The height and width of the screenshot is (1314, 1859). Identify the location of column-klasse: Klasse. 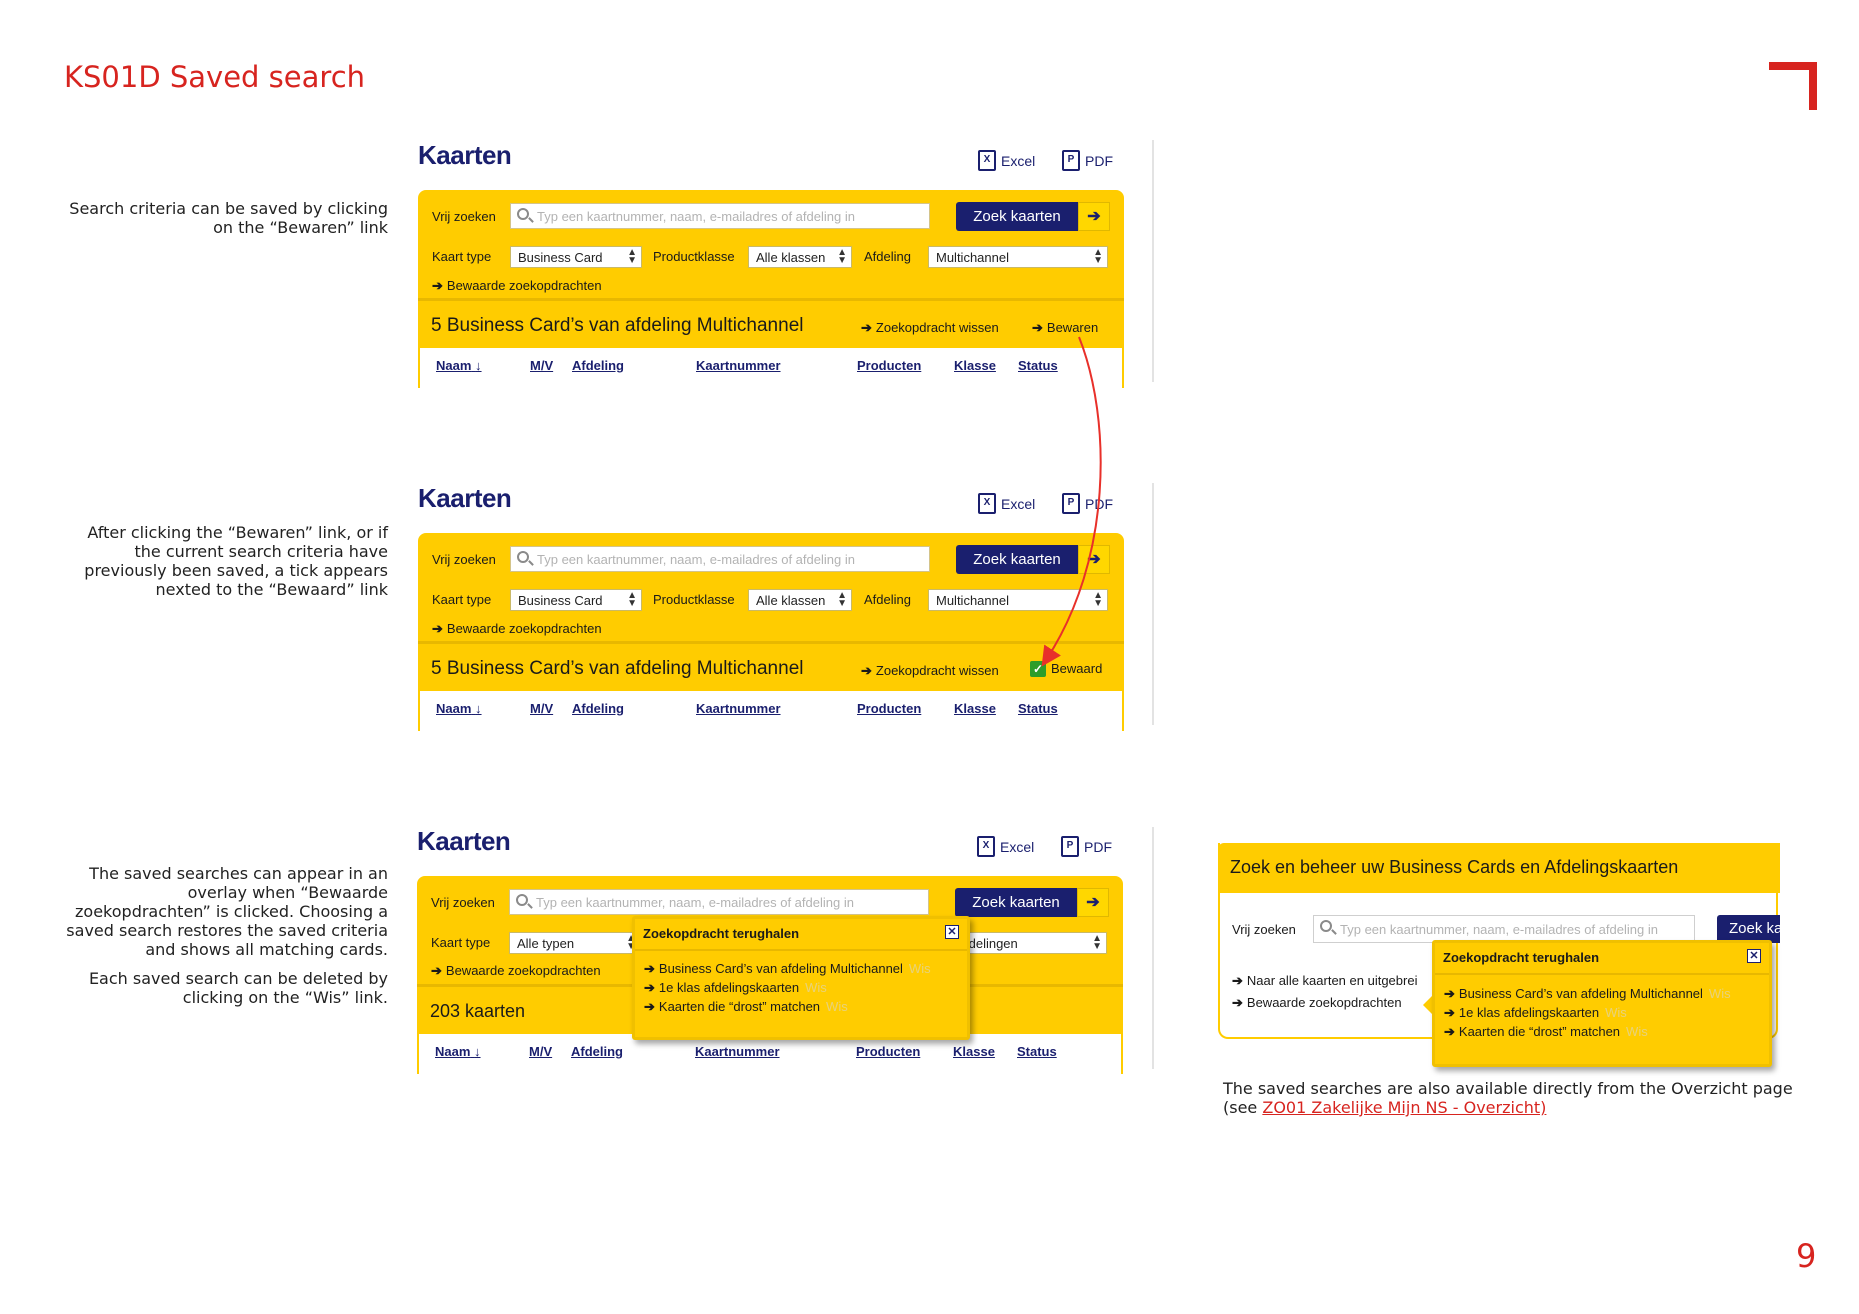
(974, 1051).